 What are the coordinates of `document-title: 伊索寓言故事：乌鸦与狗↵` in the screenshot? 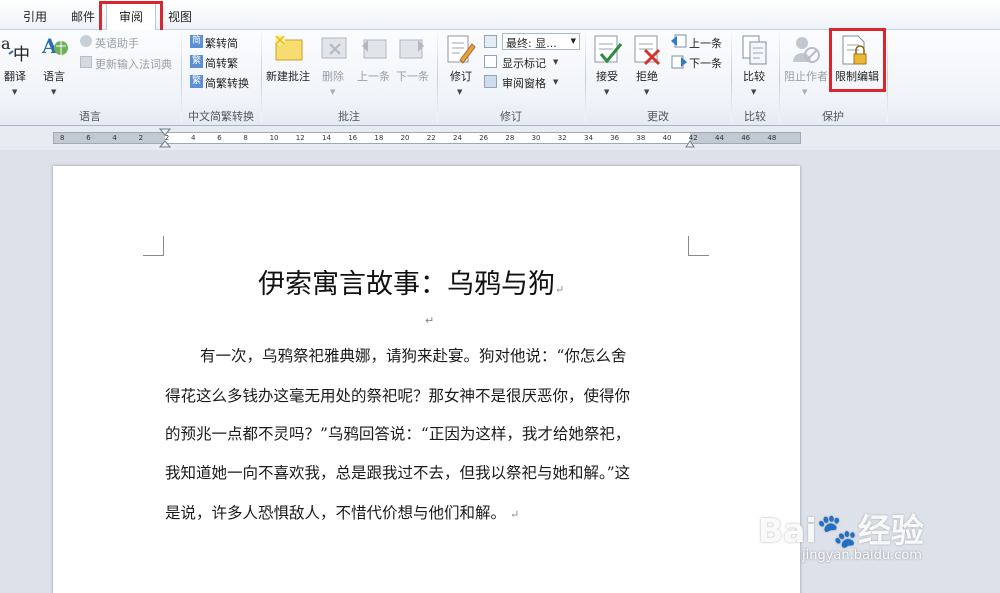 It's located at (438, 281).